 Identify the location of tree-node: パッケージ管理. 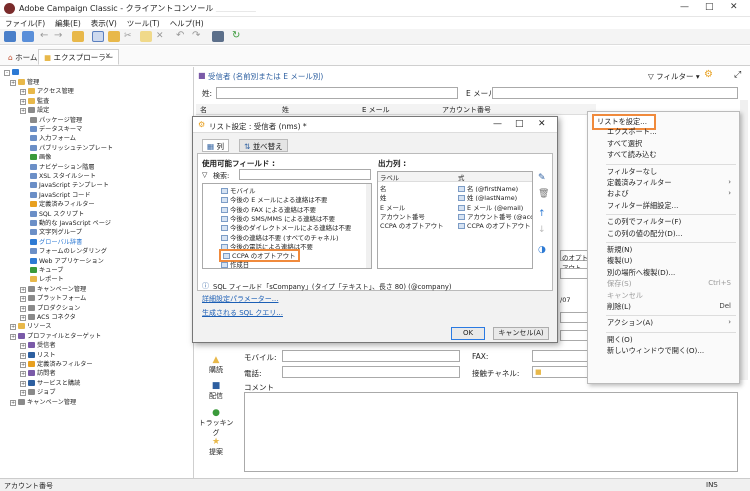
(56, 119).